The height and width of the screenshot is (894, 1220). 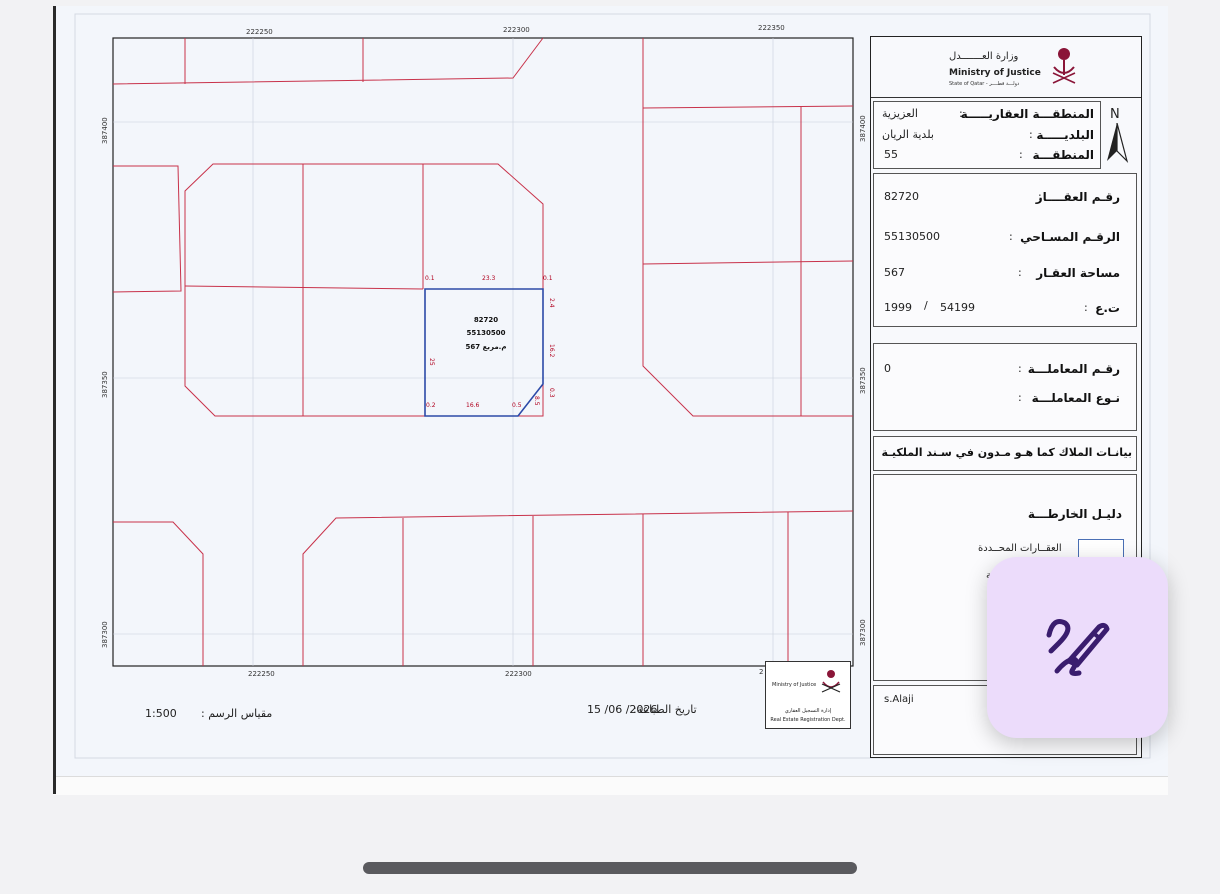 I want to click on legend-title: دليـل الخارطـــة, so click(x=1074, y=514).